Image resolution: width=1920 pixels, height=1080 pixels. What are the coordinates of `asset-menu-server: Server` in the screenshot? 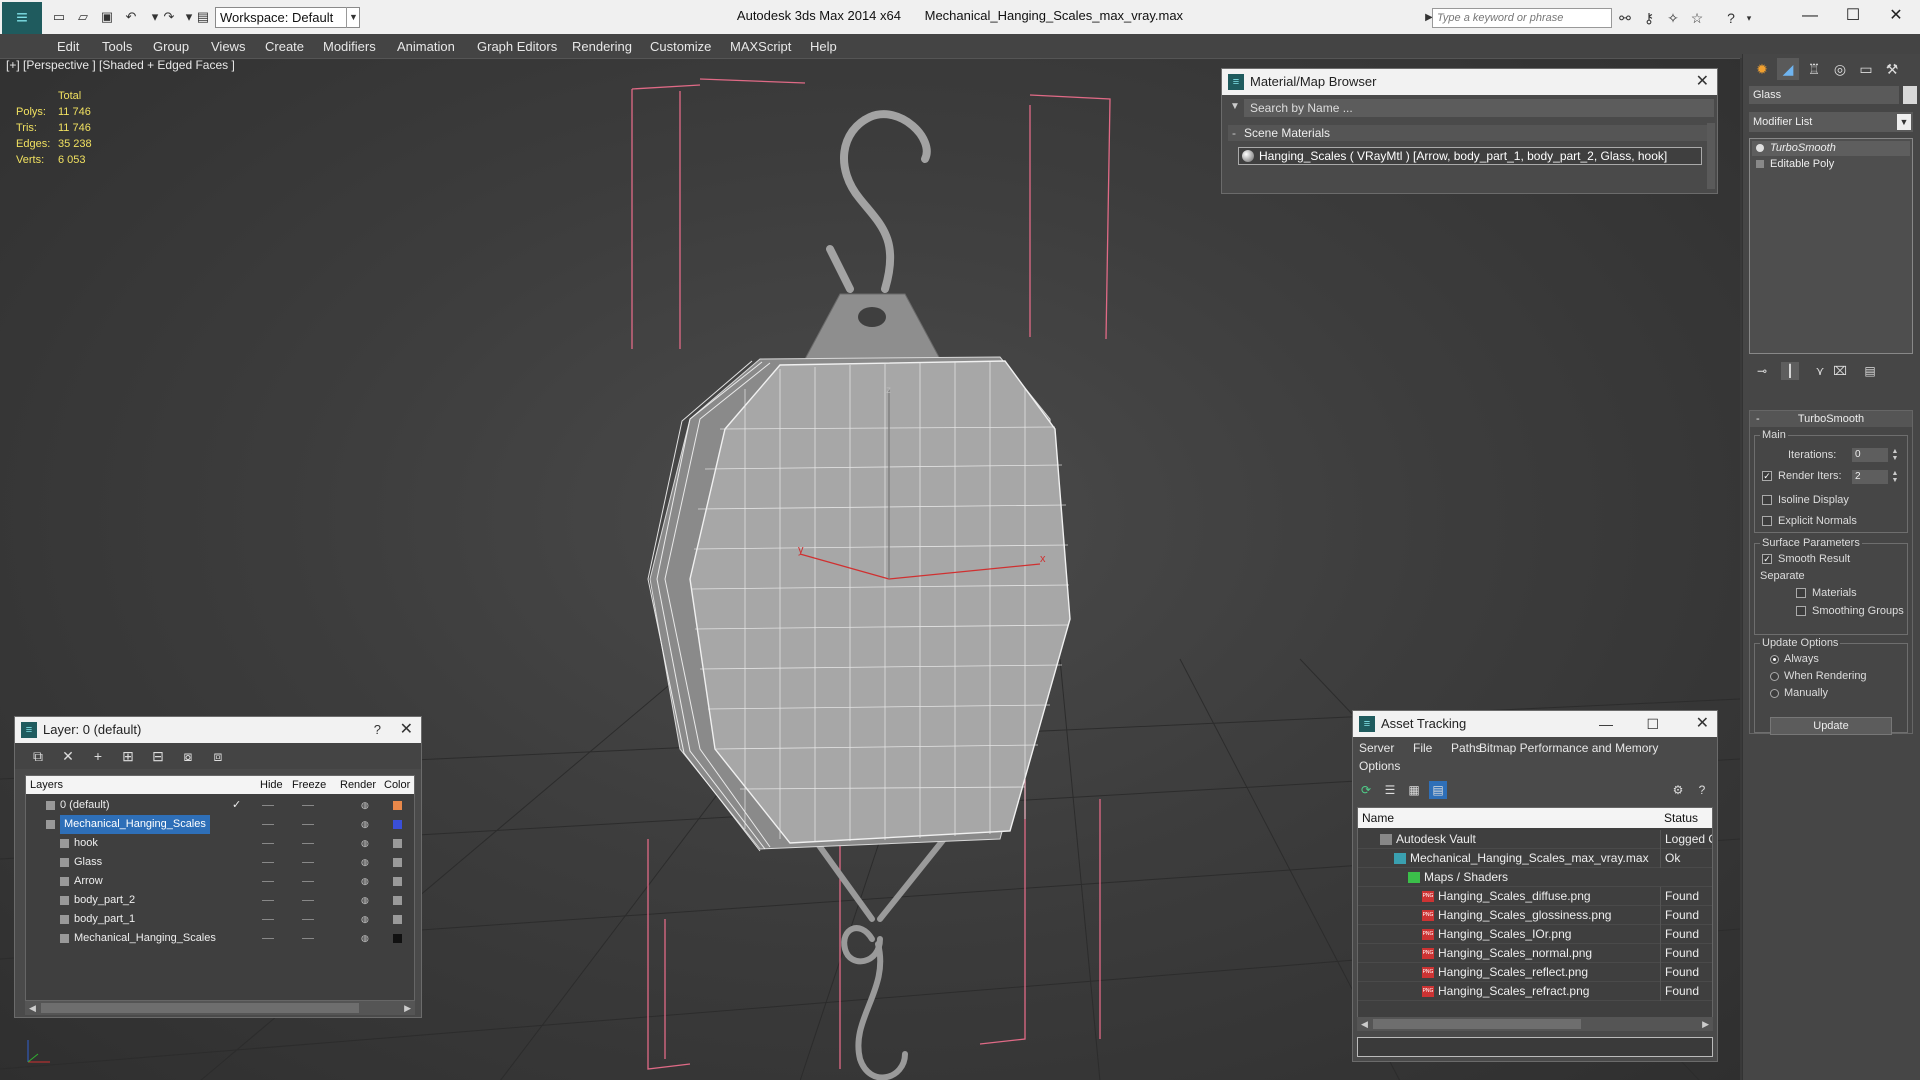 It's located at (1376, 748).